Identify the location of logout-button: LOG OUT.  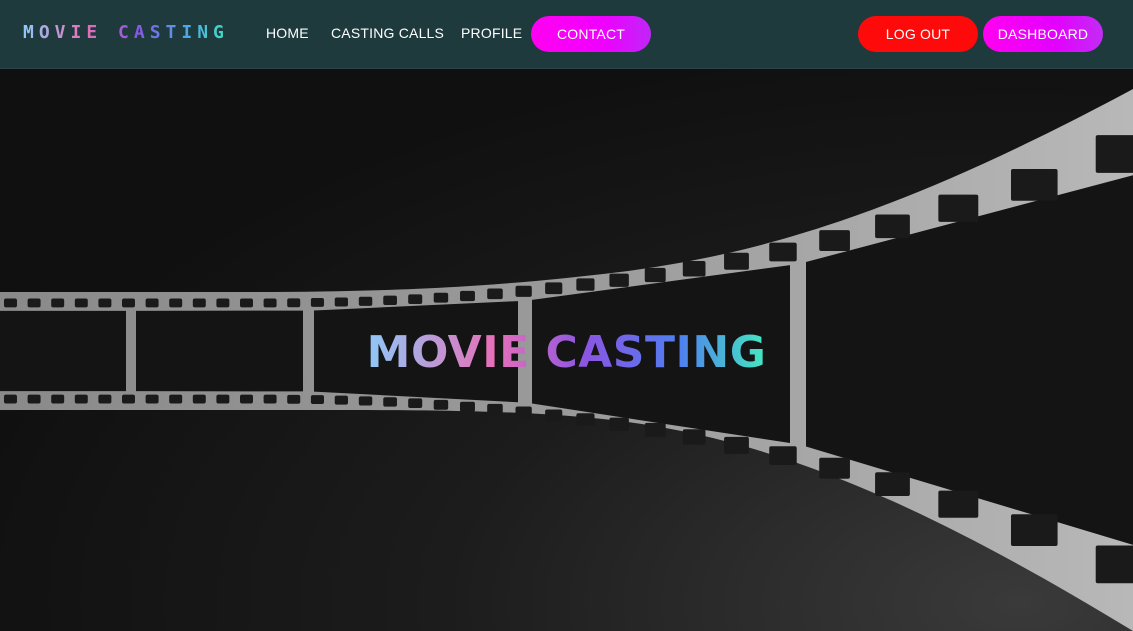
(918, 34).